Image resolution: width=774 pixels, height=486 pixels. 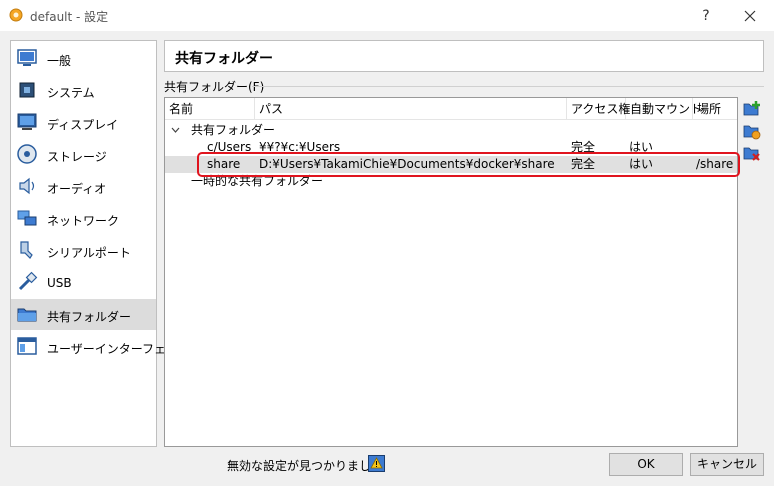 I want to click on sidebar-item-shared-folders: 共有フォルダー, so click(x=83, y=314).